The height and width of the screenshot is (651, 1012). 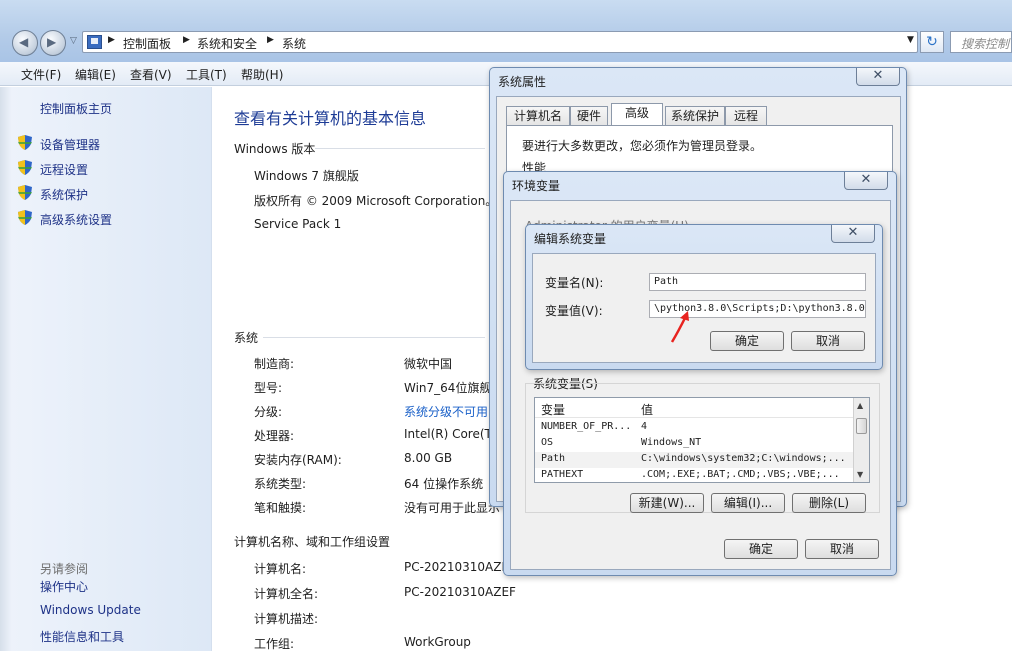 What do you see at coordinates (400, 148) in the screenshot?
I see `divider` at bounding box center [400, 148].